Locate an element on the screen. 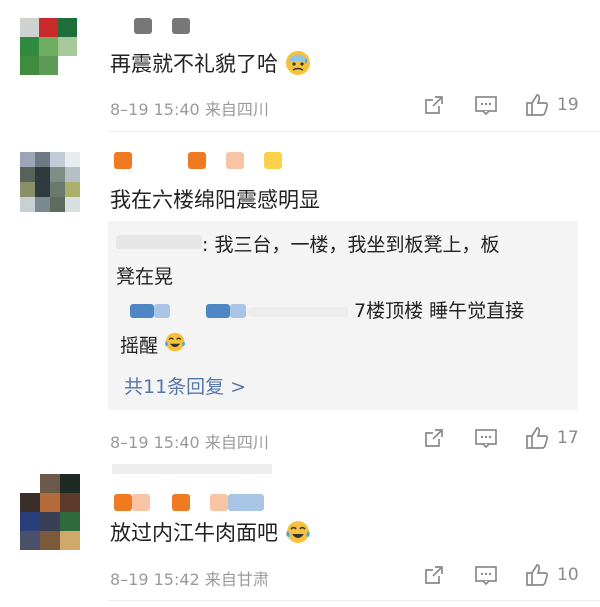  like-button: 10 is located at coordinates (551, 575).